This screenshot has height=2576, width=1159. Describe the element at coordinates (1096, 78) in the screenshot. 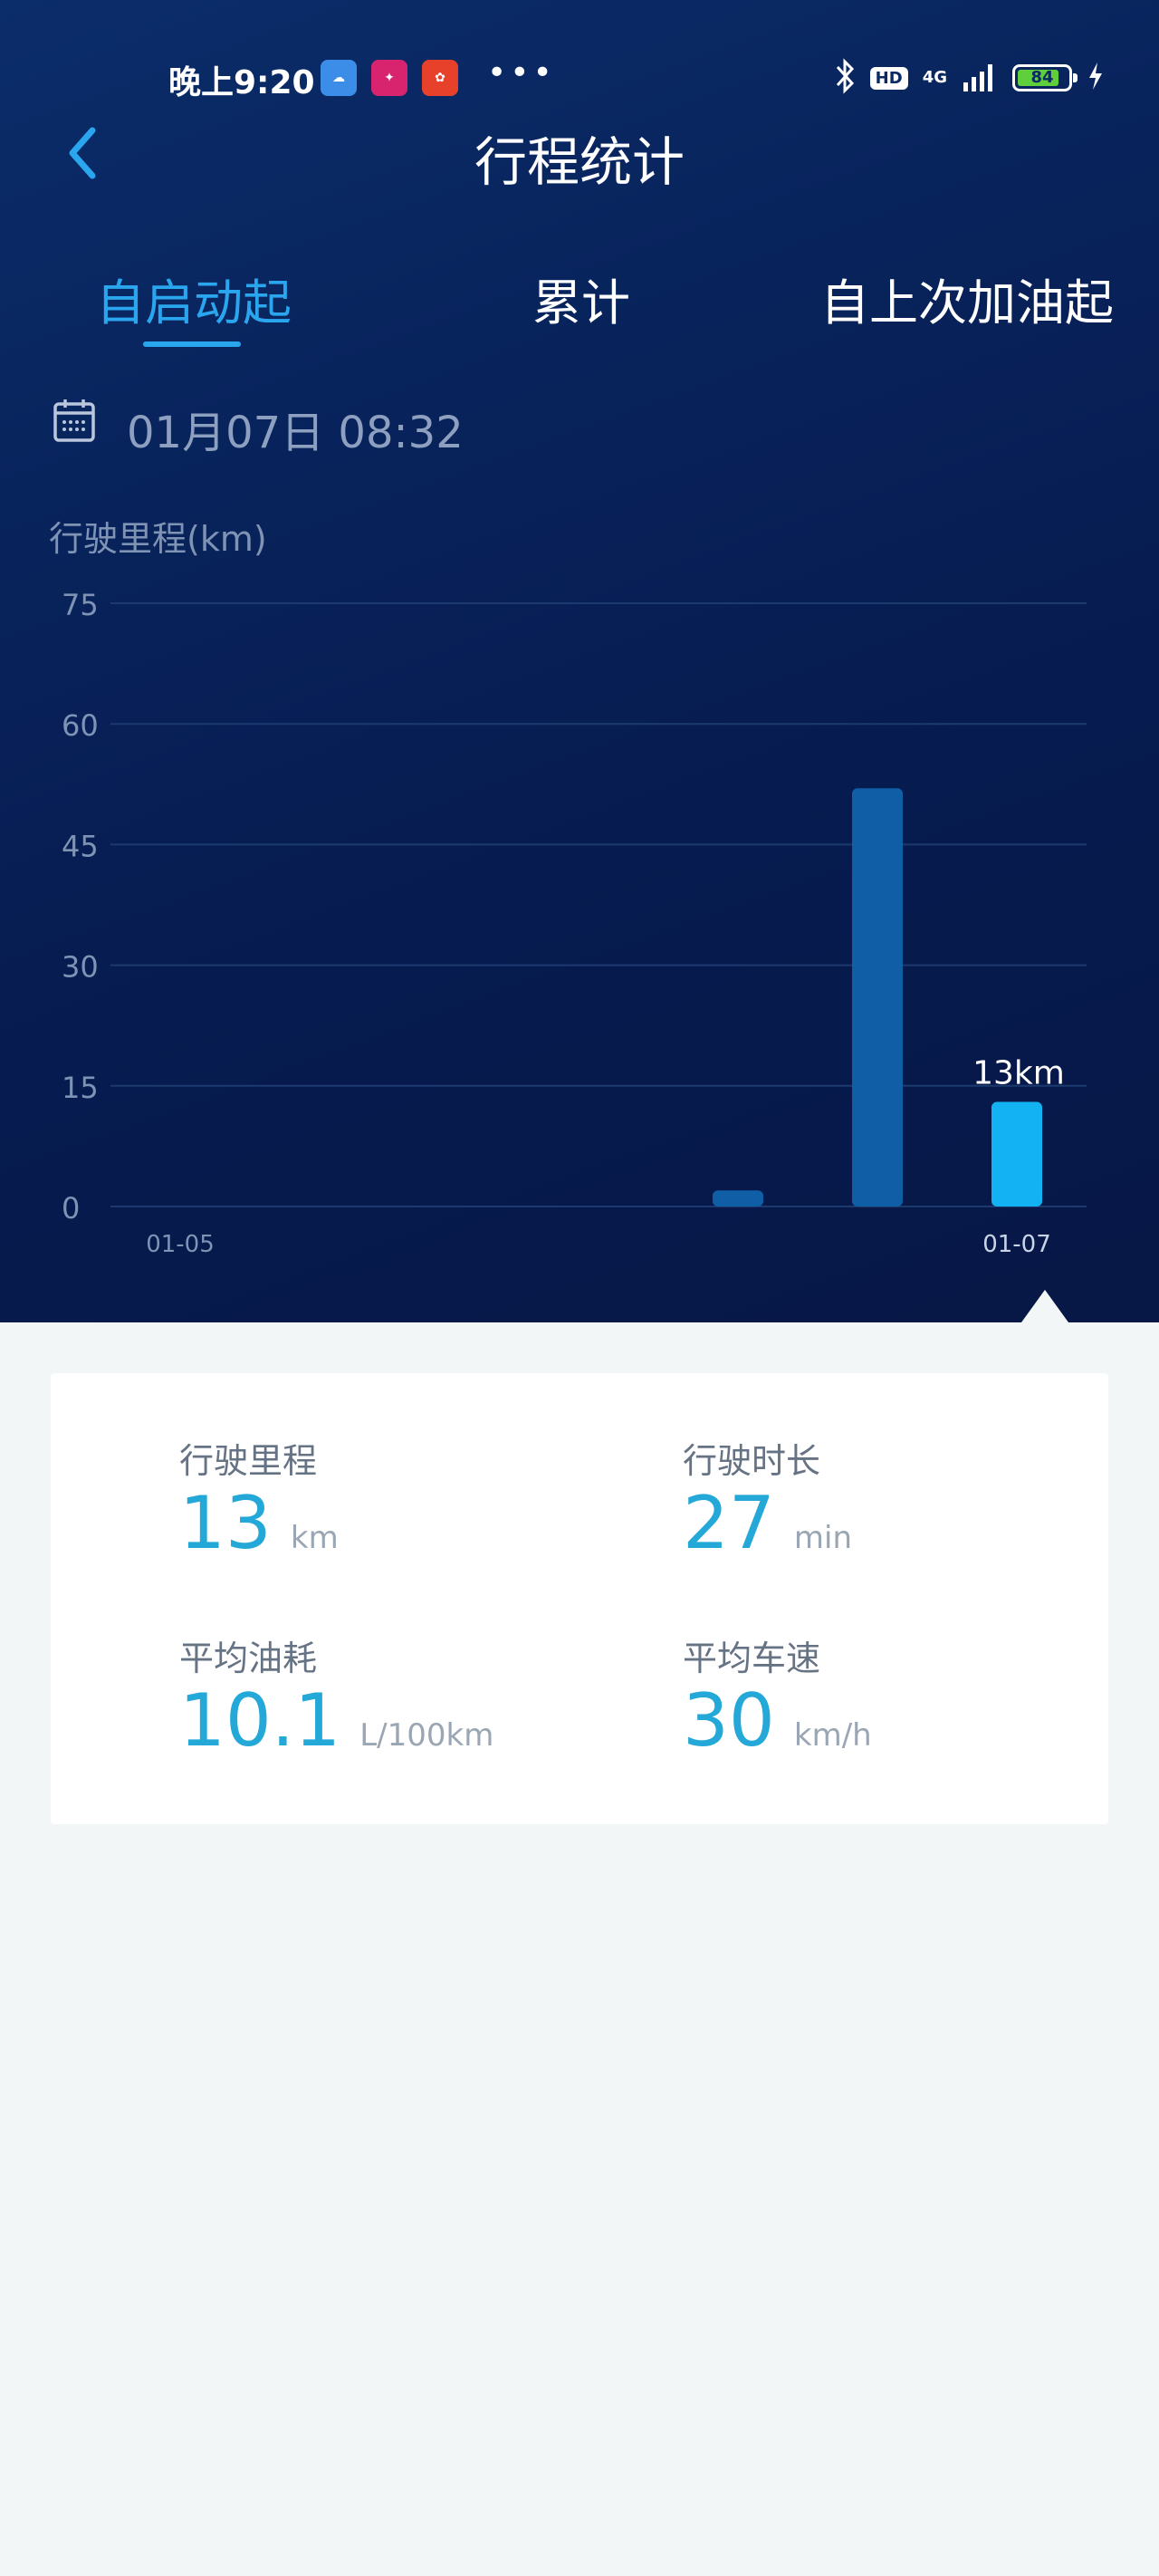

I see `charging-icon` at that location.